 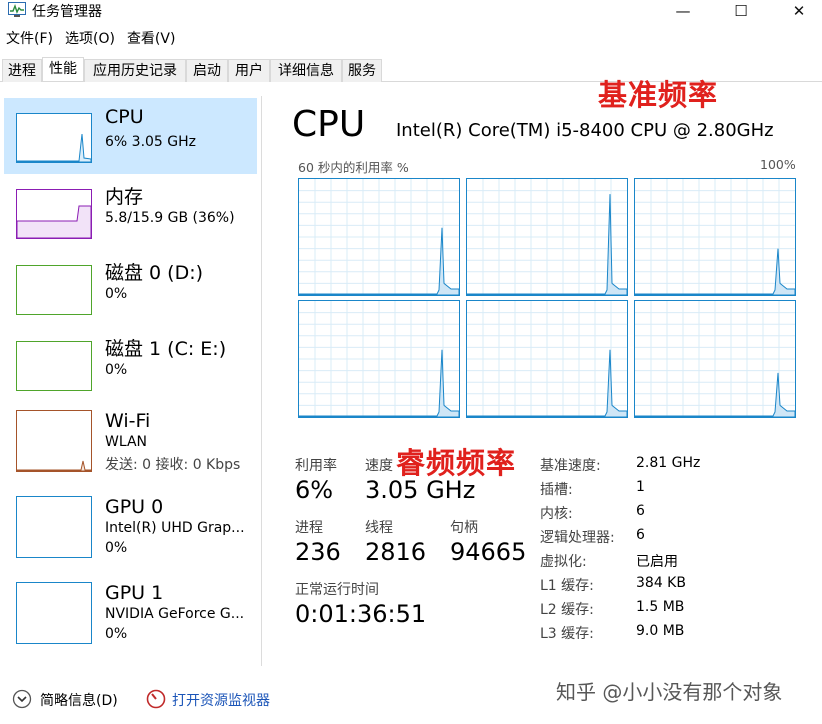 What do you see at coordinates (67, 12) in the screenshot?
I see `window-title: 任务管理器` at bounding box center [67, 12].